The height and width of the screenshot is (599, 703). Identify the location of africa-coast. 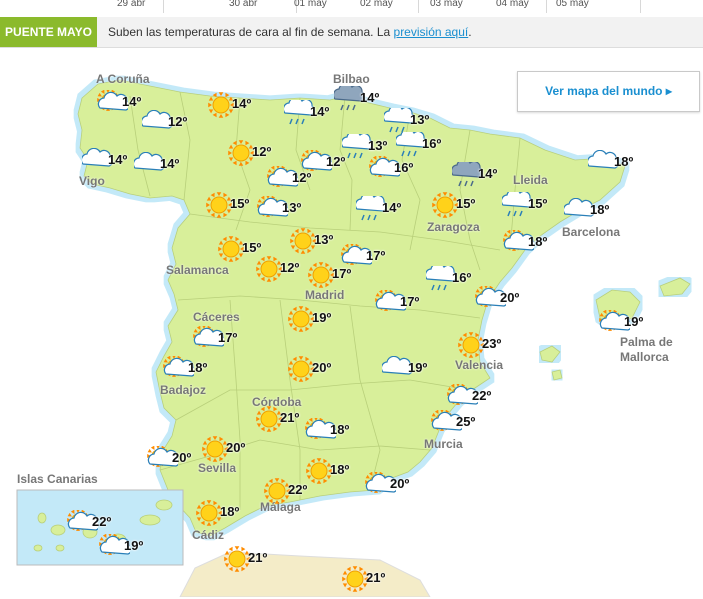
(305, 574).